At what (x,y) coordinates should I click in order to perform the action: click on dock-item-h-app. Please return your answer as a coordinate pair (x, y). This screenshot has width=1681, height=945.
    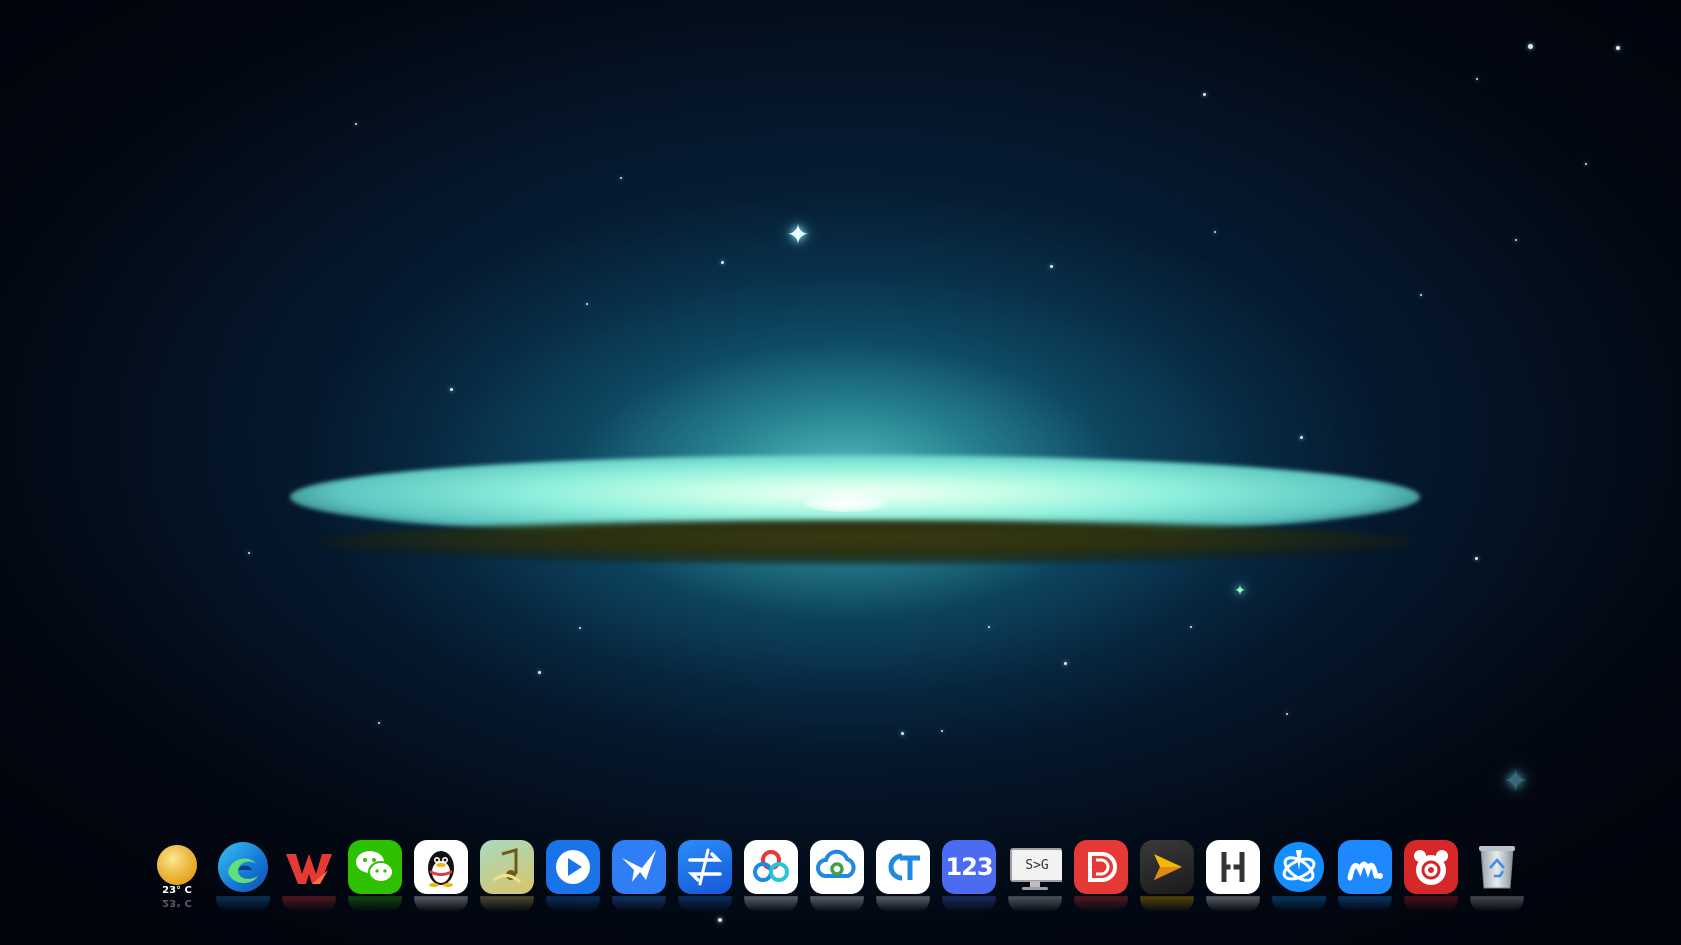
    Looking at the image, I should click on (1234, 876).